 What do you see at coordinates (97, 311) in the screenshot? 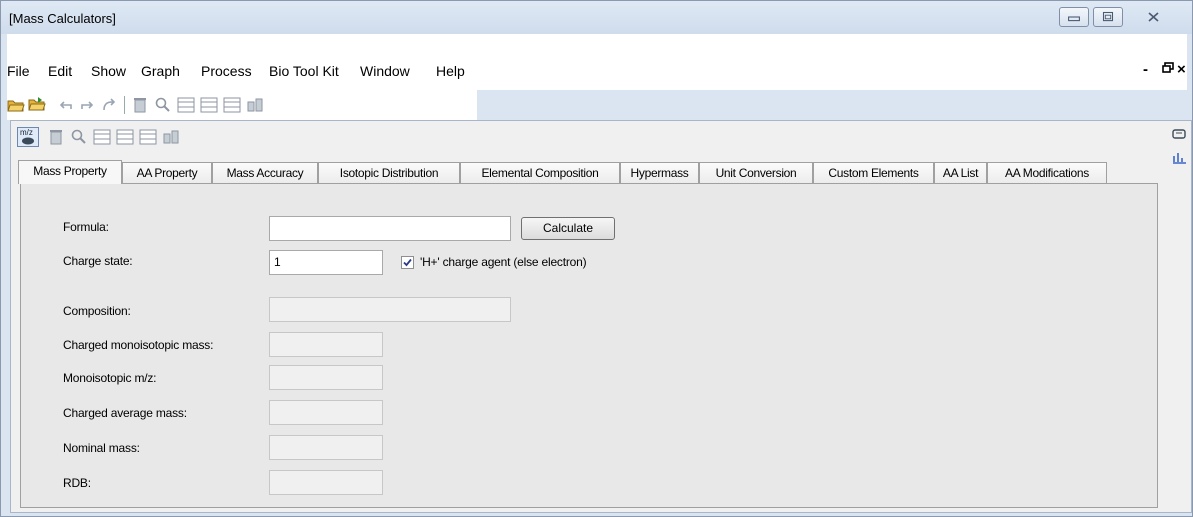
I see `composition-label: Composition:` at bounding box center [97, 311].